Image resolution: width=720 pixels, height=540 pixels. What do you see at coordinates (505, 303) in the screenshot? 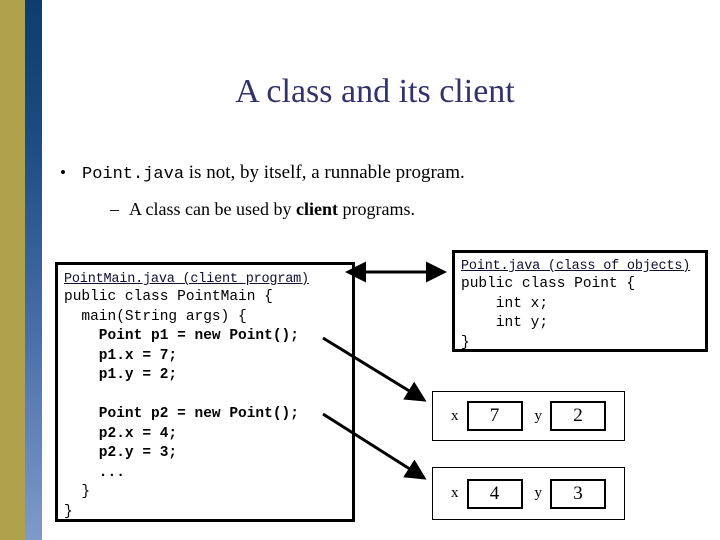
I see `class-code-line: int x;` at bounding box center [505, 303].